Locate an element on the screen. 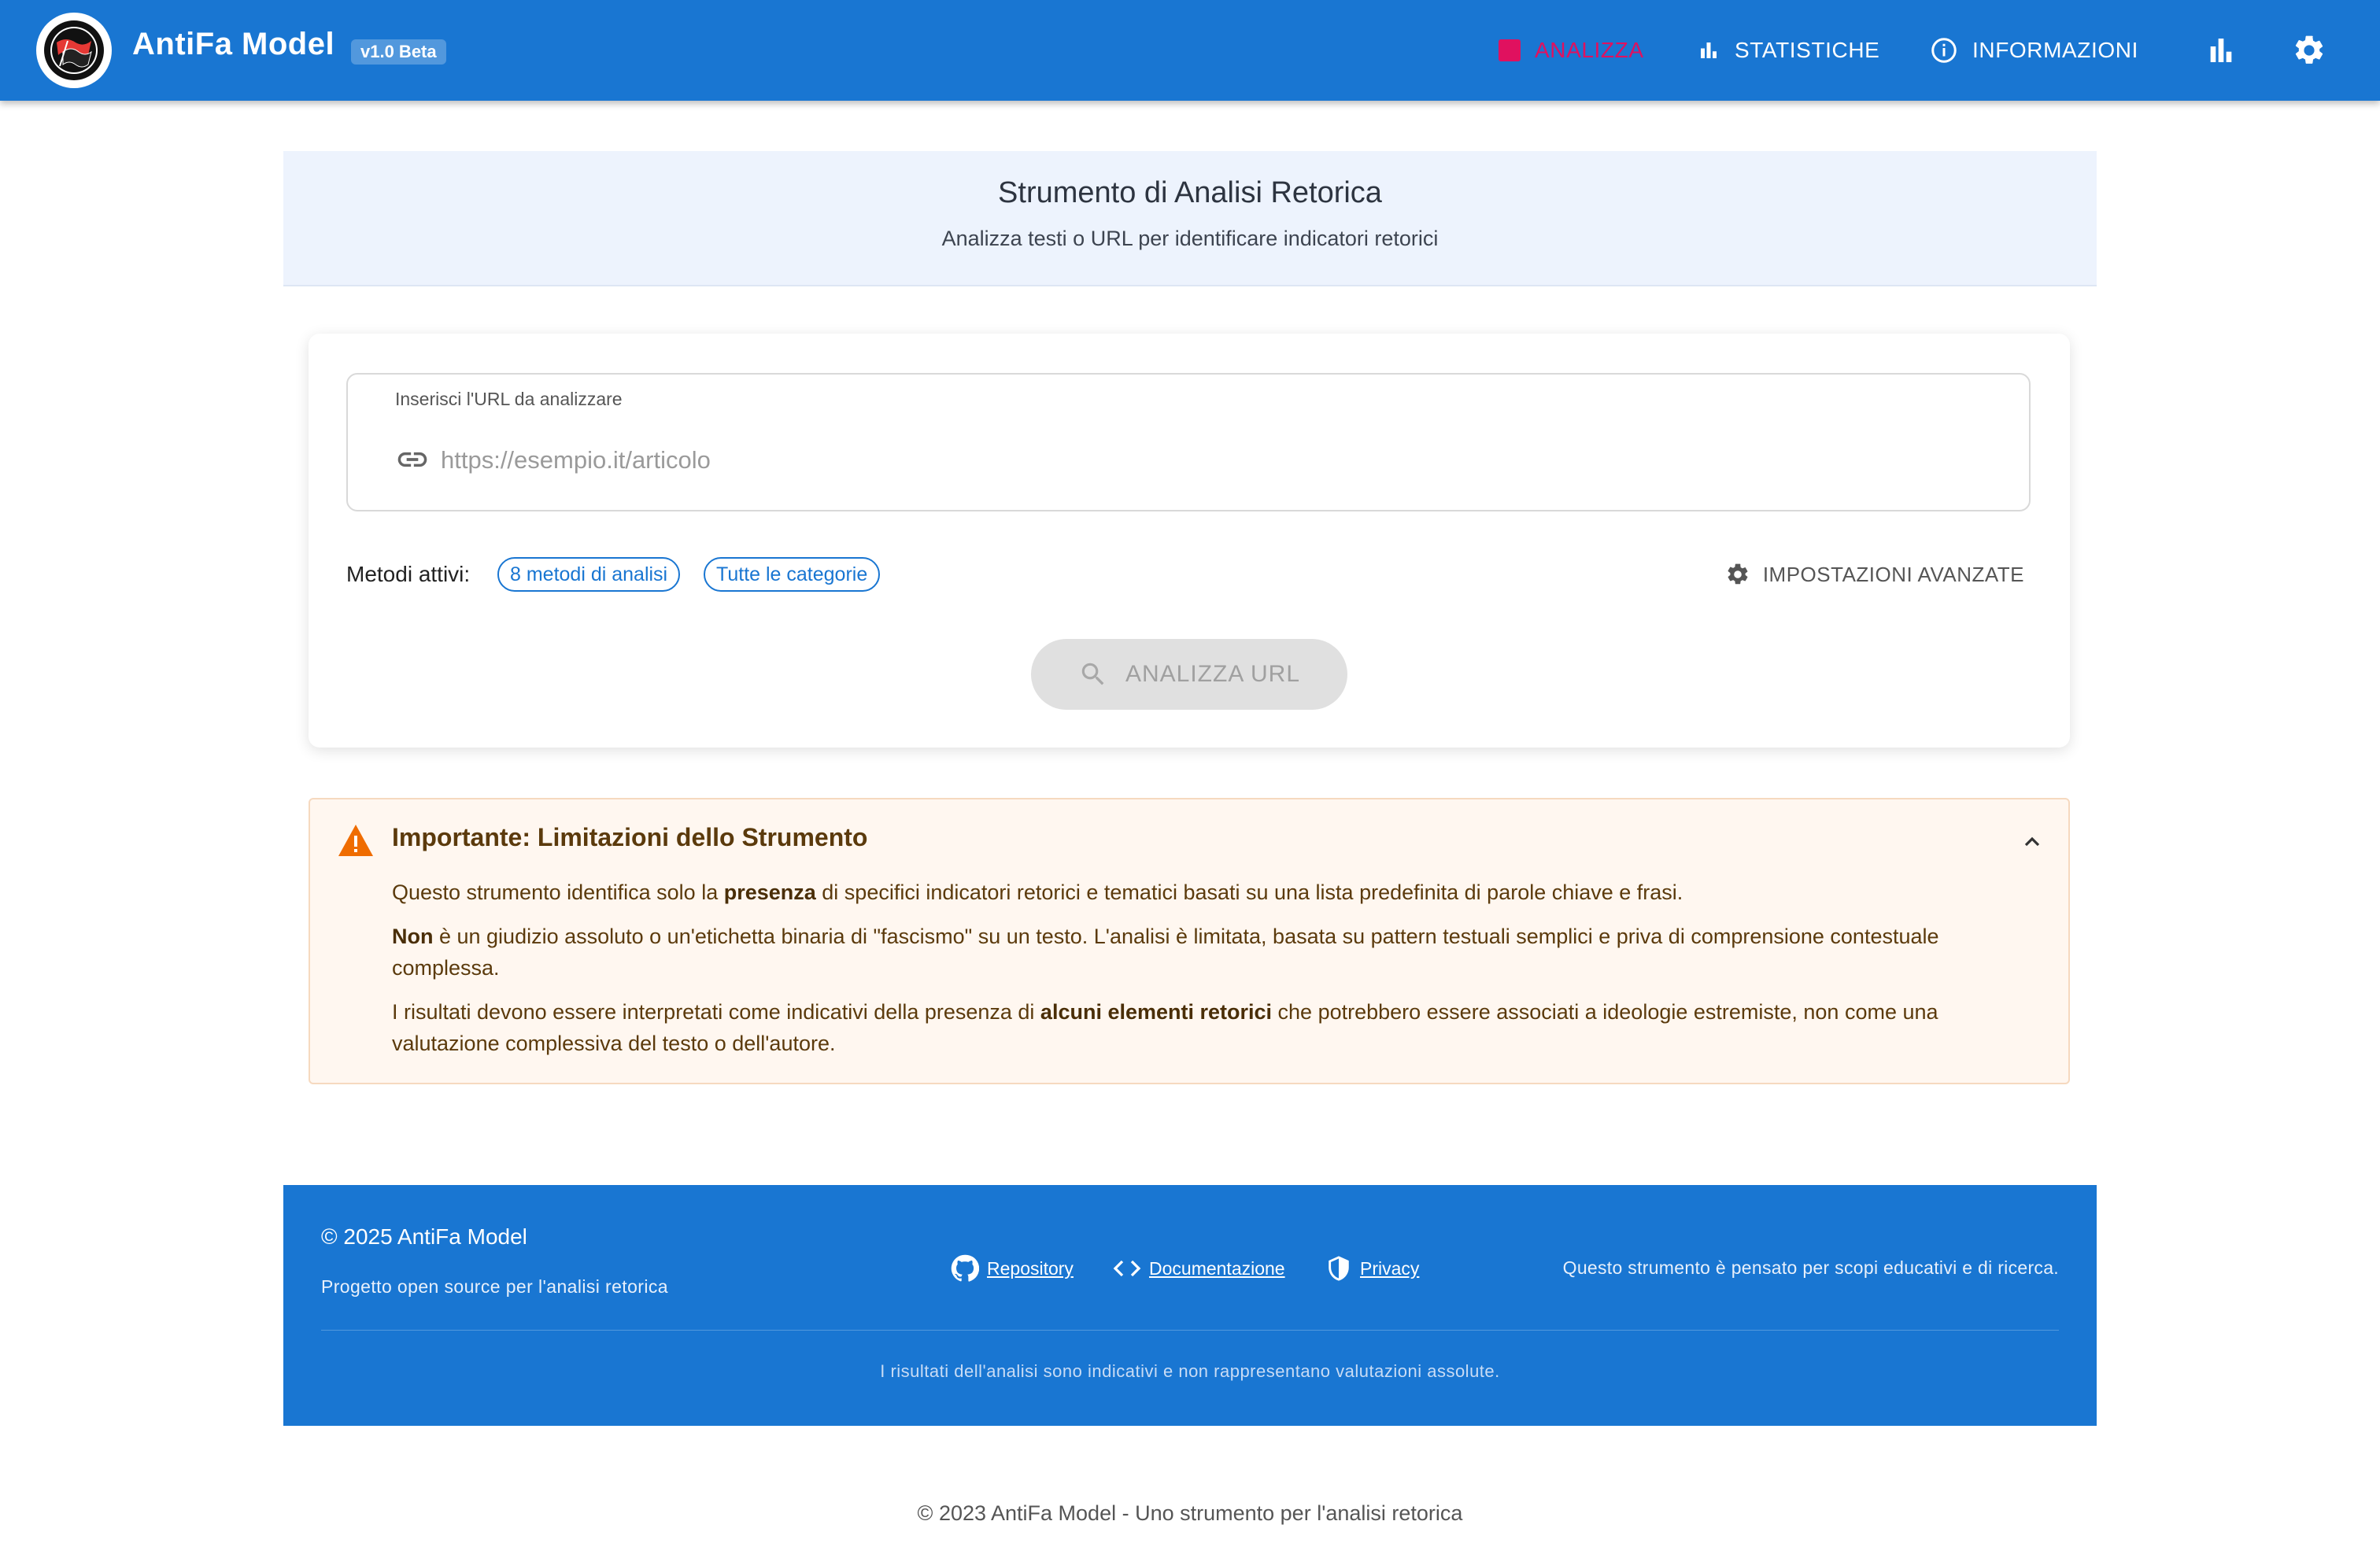 The image size is (2380, 1558). stats-button is located at coordinates (2221, 50).